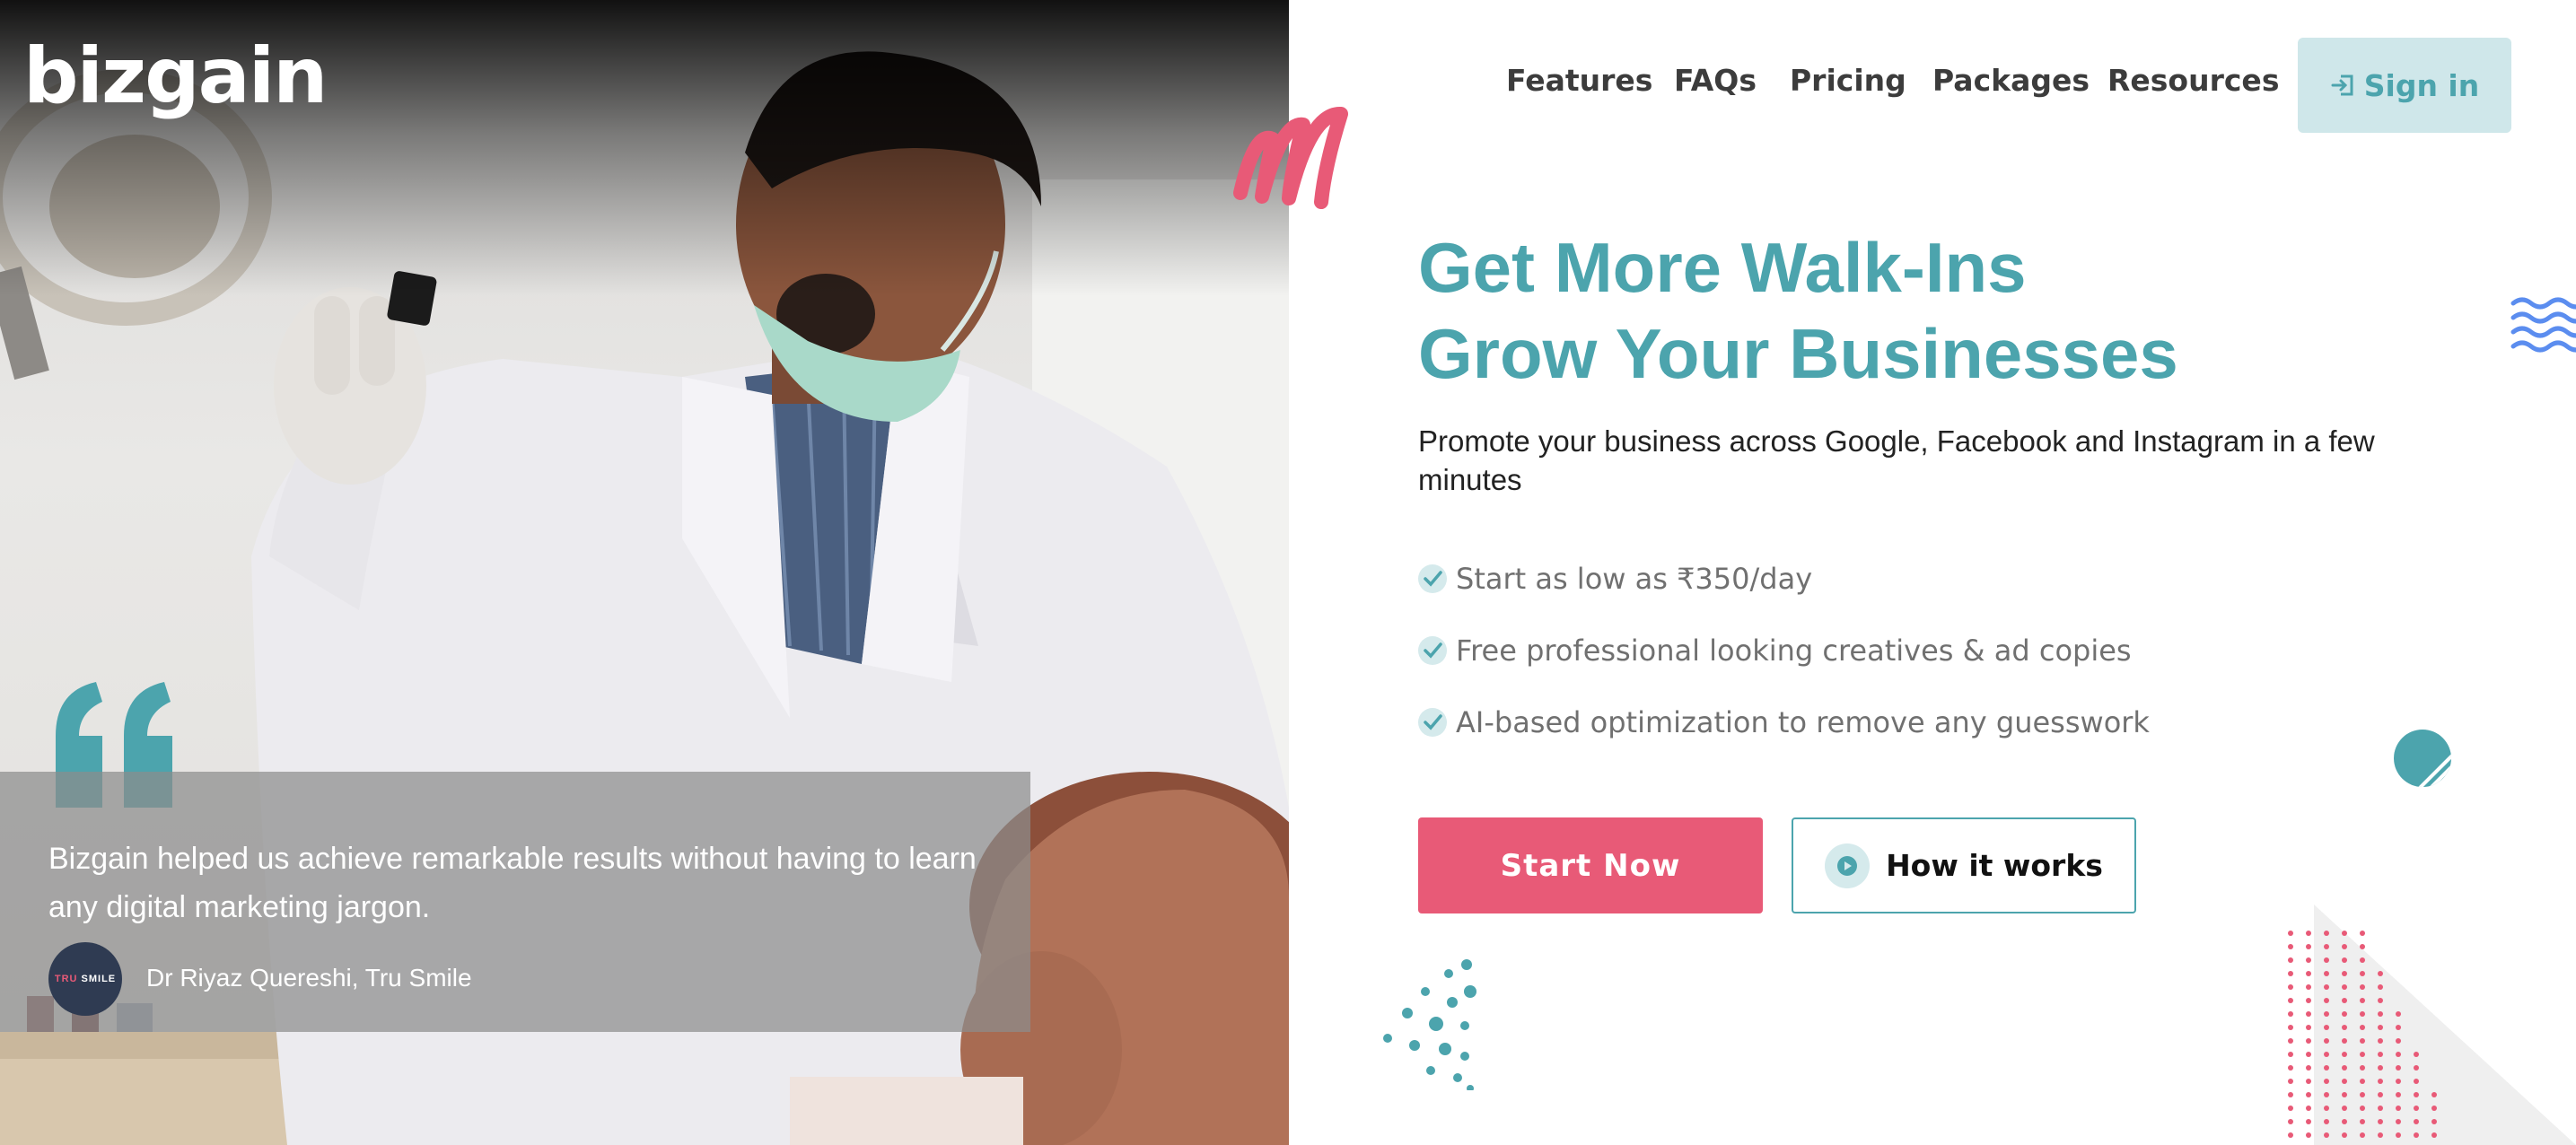 This screenshot has height=1145, width=2576. Describe the element at coordinates (2193, 80) in the screenshot. I see `nav-resources: Resources` at that location.